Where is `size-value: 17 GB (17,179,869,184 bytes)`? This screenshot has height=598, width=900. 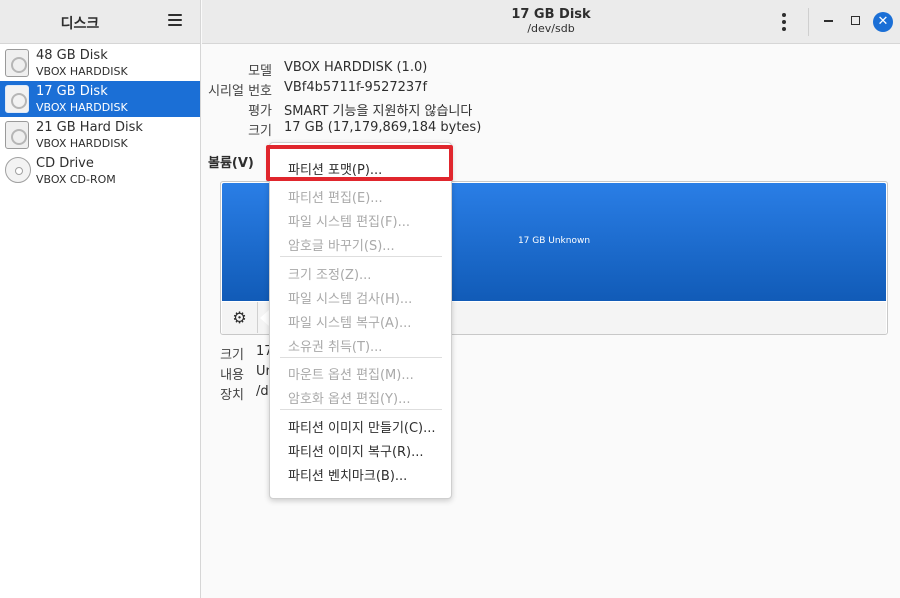
size-value: 17 GB (17,179,869,184 bytes) is located at coordinates (383, 127).